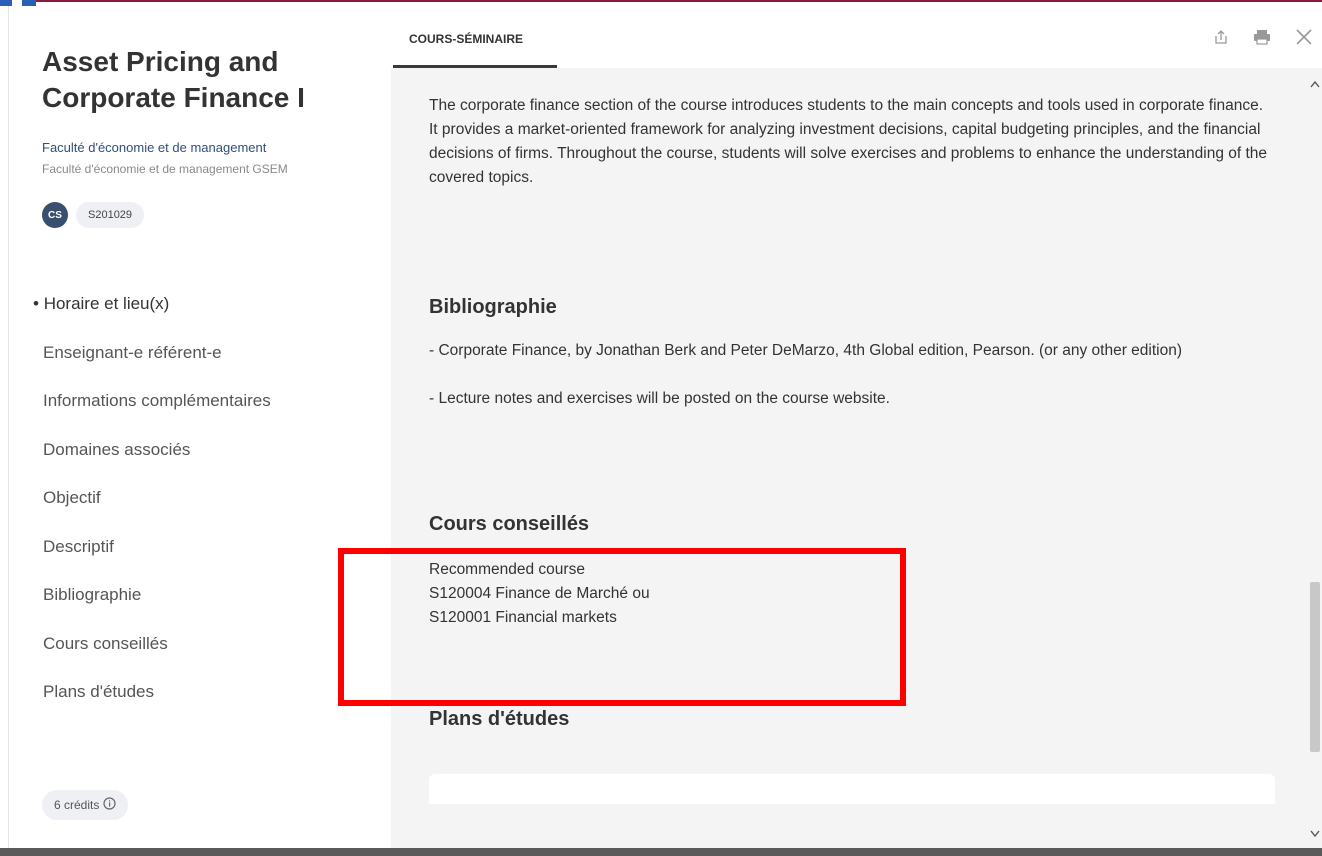 This screenshot has width=1322, height=856. I want to click on plan-card, so click(852, 789).